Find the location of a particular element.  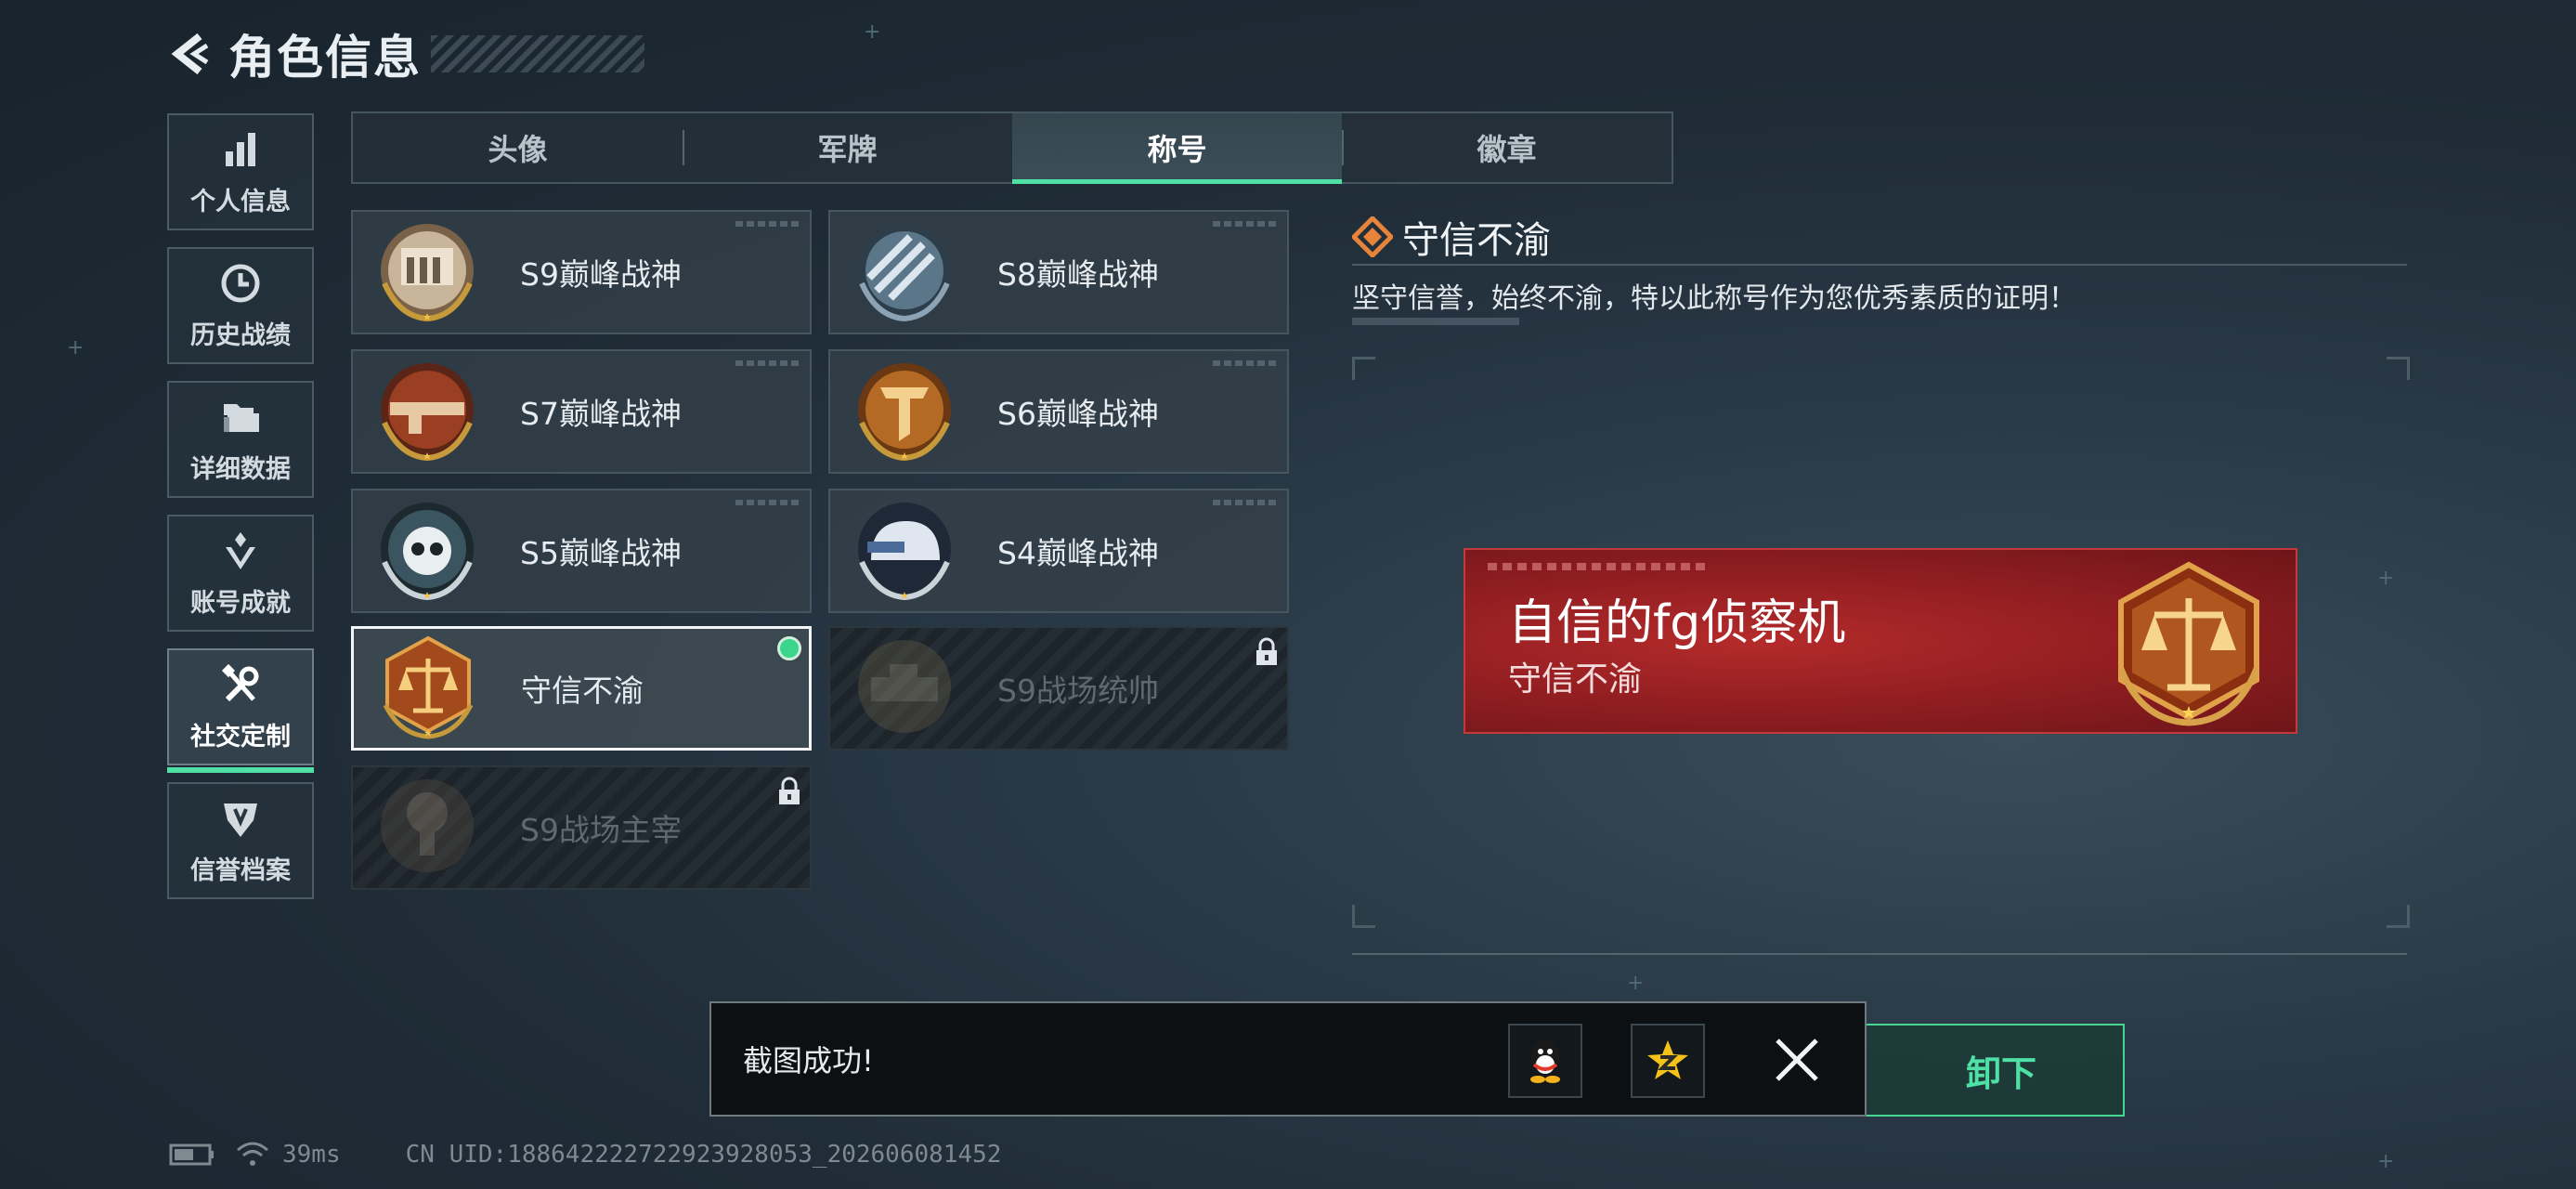

share-qzone-button is located at coordinates (1668, 1061).